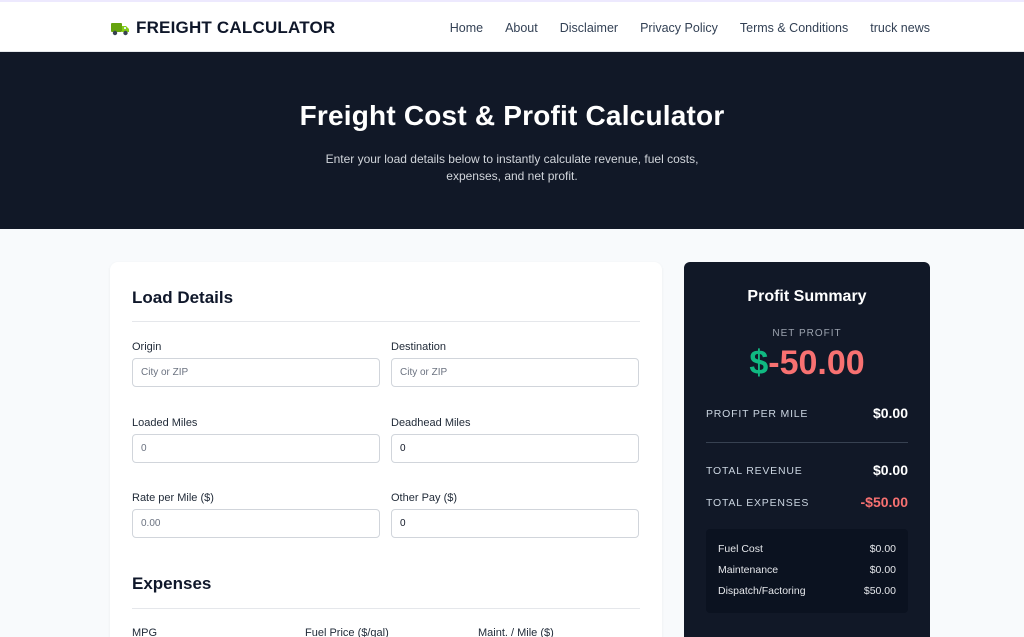 The height and width of the screenshot is (637, 1024). Describe the element at coordinates (236, 27) in the screenshot. I see `brand-name: FREIGHT CALCULATOR` at that location.